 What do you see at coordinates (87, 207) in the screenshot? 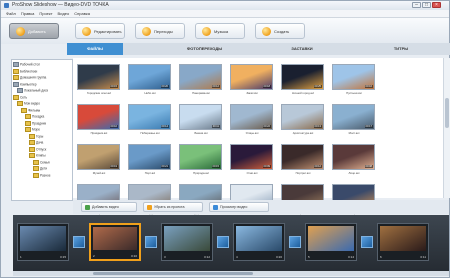
I see `action-icon` at bounding box center [87, 207].